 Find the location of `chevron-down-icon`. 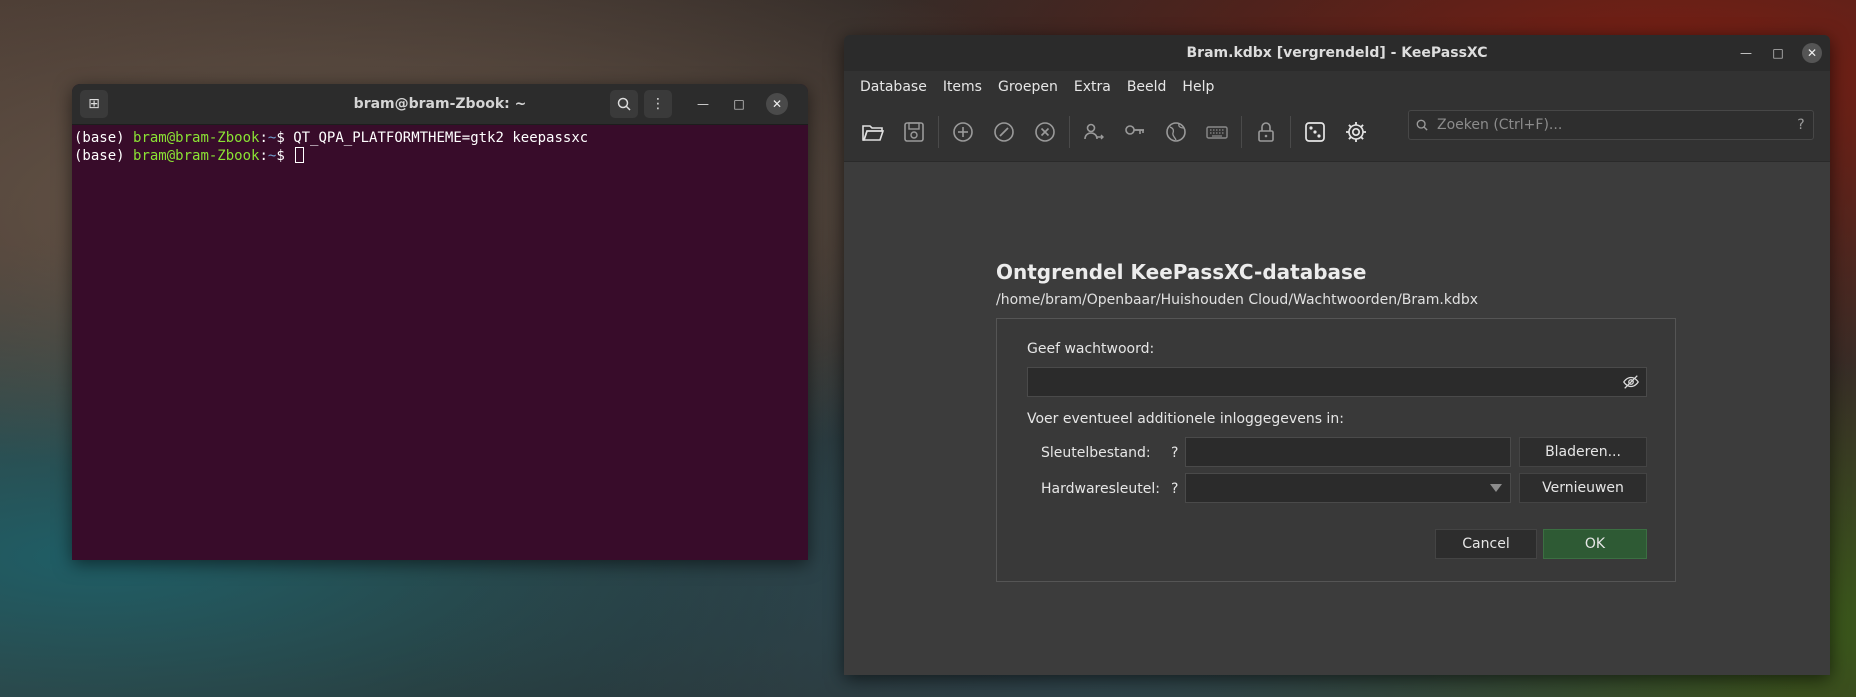

chevron-down-icon is located at coordinates (1496, 488).